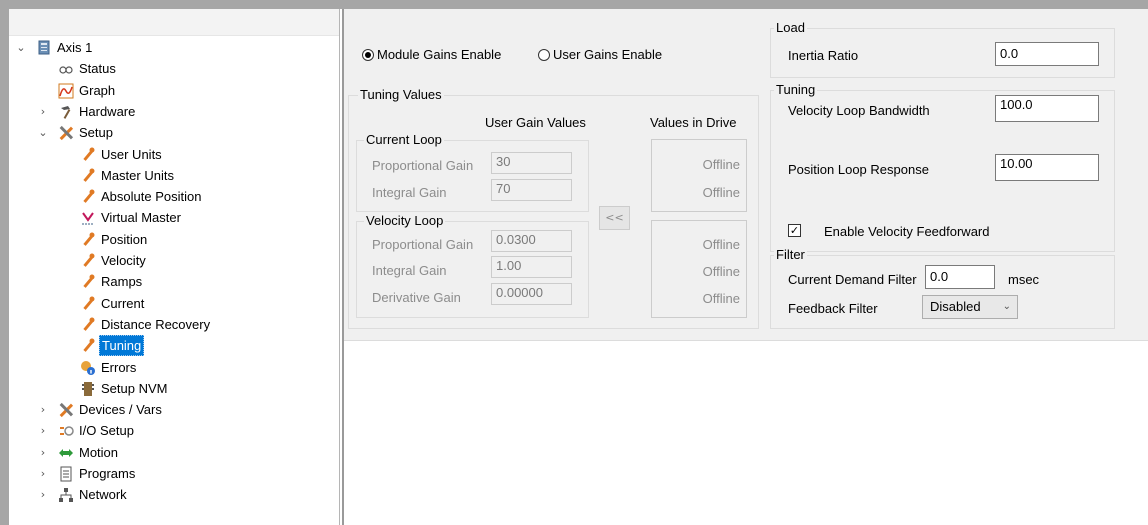  I want to click on tree-item-position: Position, so click(174, 239).